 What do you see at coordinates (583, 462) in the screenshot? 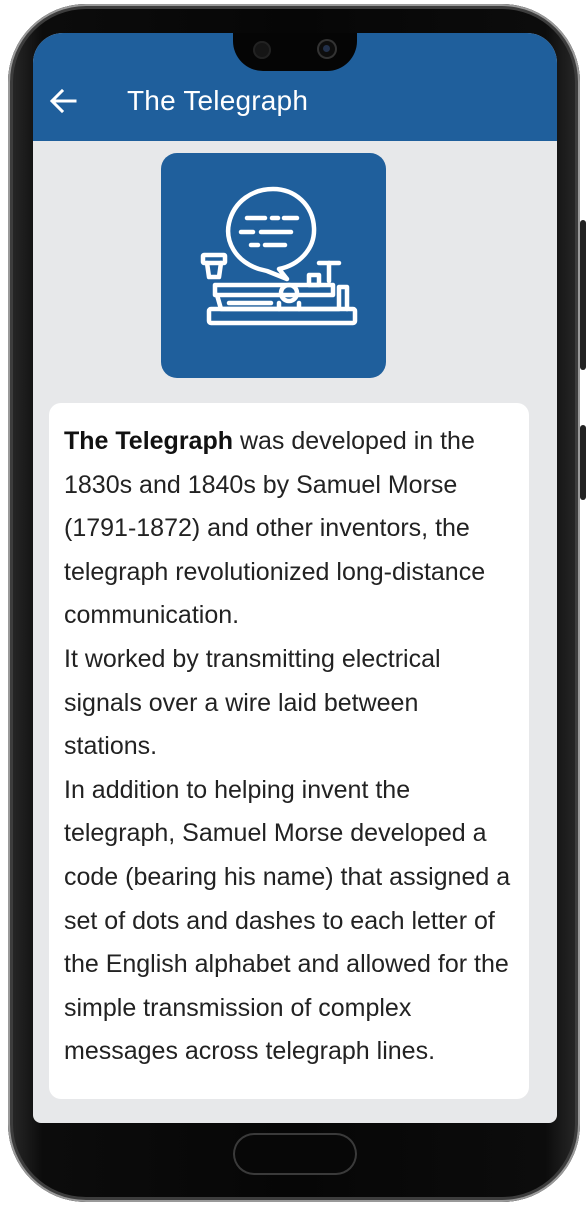
I see `power-button` at bounding box center [583, 462].